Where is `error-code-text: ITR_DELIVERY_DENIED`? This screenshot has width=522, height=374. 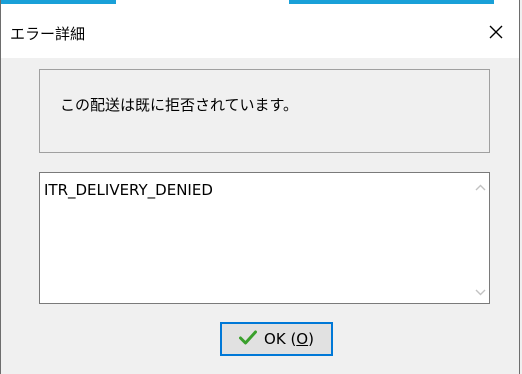
error-code-text: ITR_DELIVERY_DENIED is located at coordinates (128, 190).